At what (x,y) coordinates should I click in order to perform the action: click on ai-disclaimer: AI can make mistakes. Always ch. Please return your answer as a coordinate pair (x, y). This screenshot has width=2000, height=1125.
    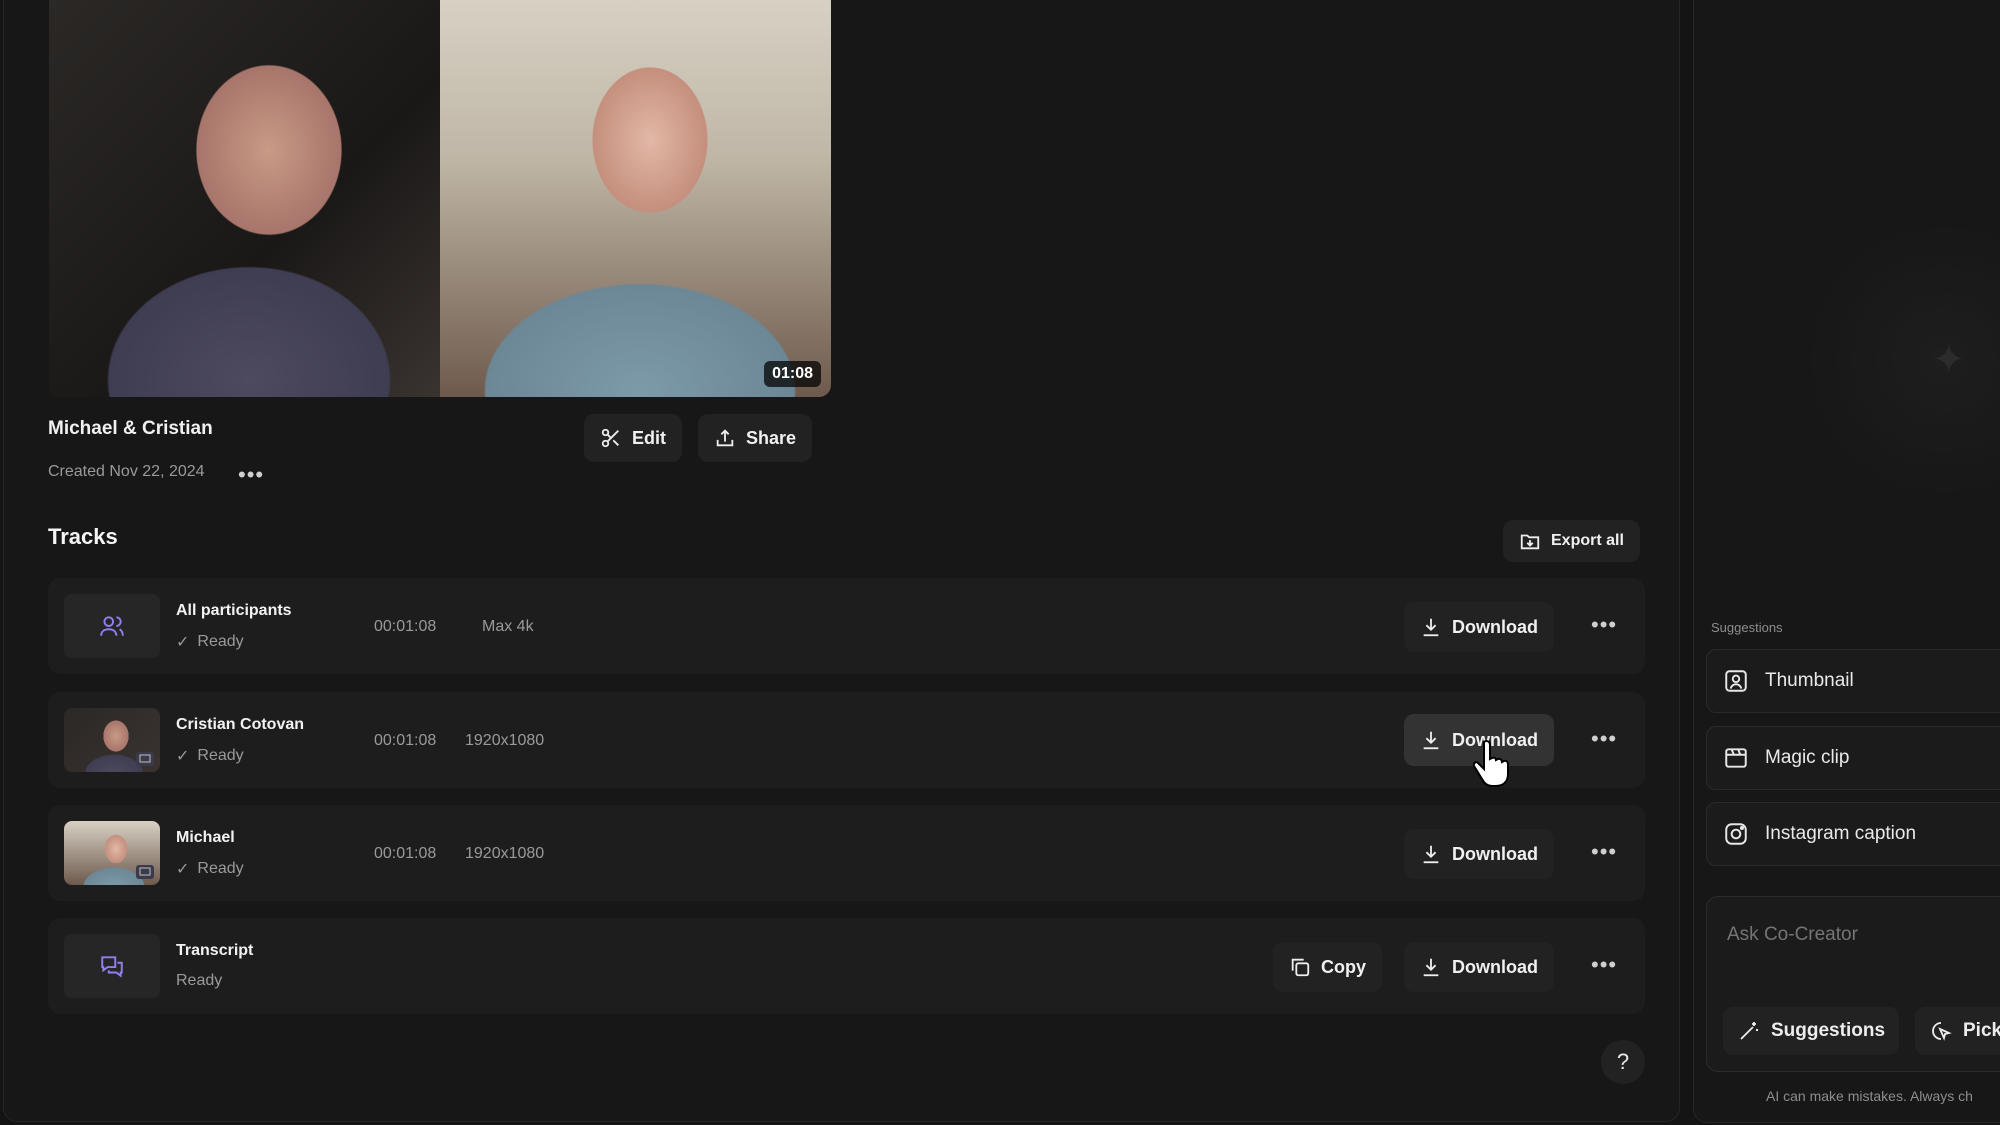
    Looking at the image, I should click on (1869, 1096).